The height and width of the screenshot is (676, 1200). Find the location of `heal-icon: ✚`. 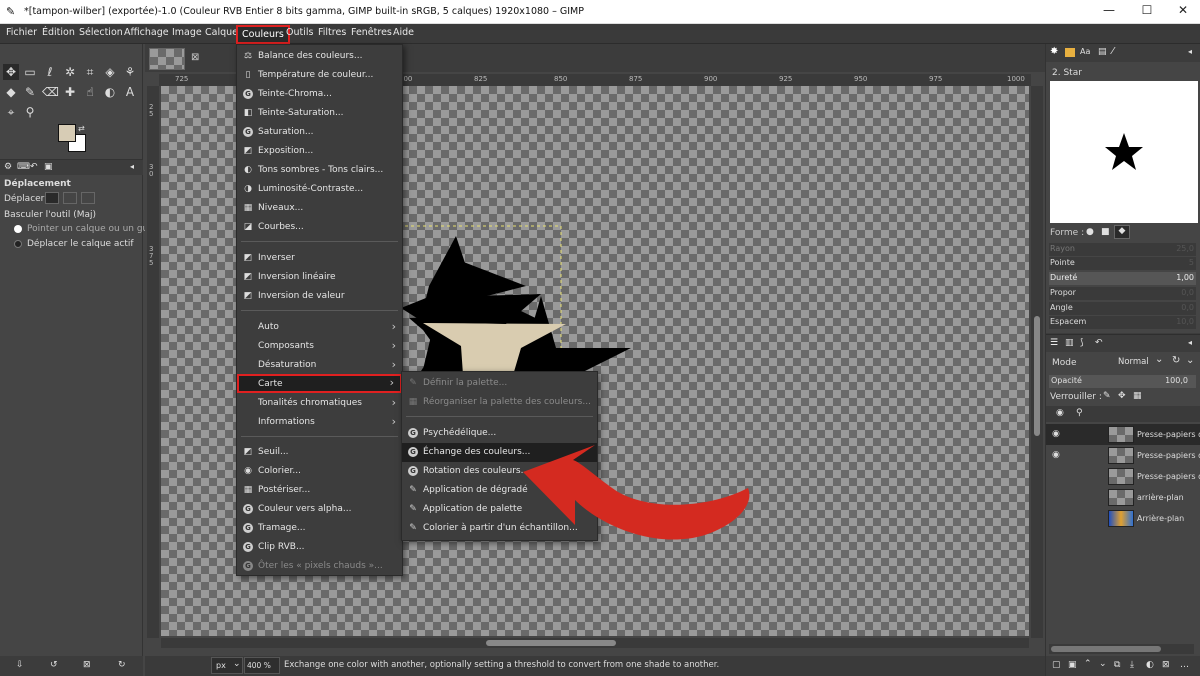

heal-icon: ✚ is located at coordinates (70, 92).